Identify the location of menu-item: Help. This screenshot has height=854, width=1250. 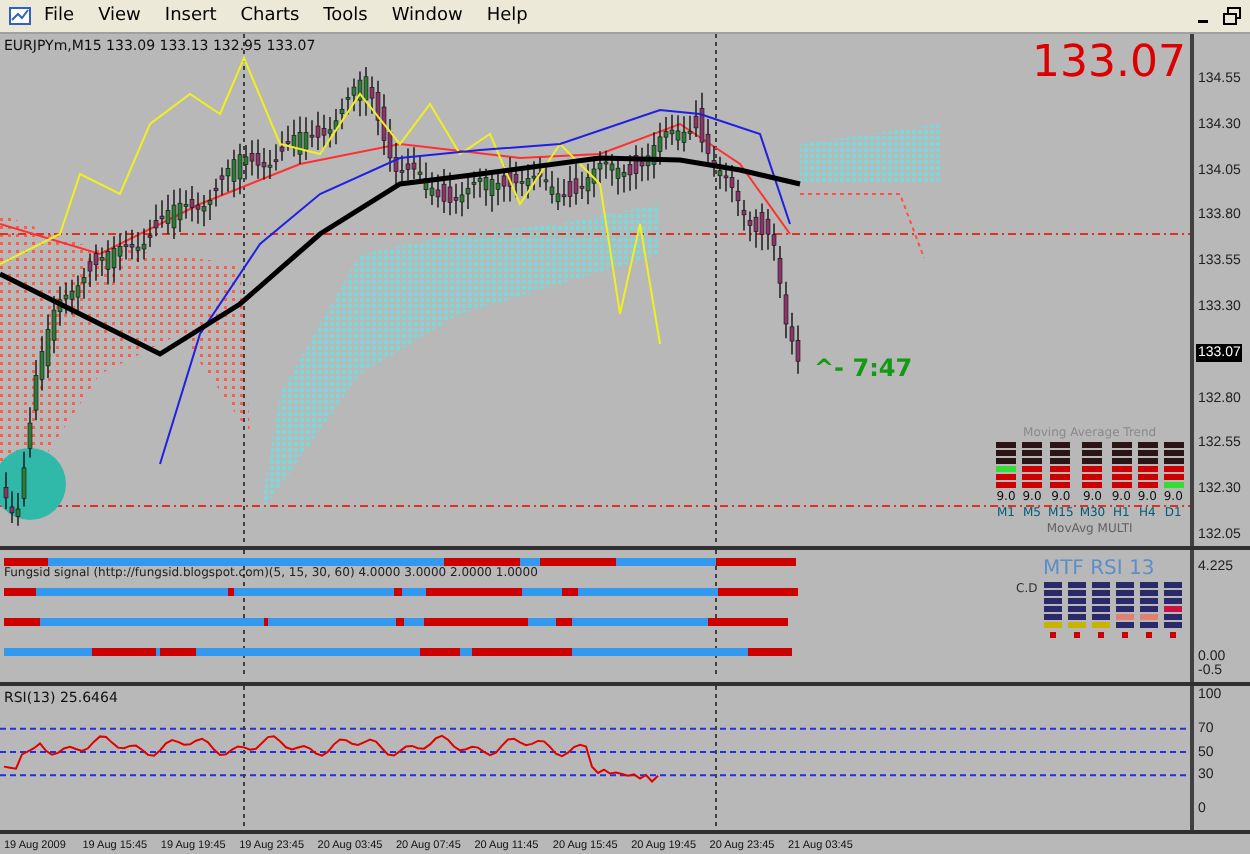
(507, 16).